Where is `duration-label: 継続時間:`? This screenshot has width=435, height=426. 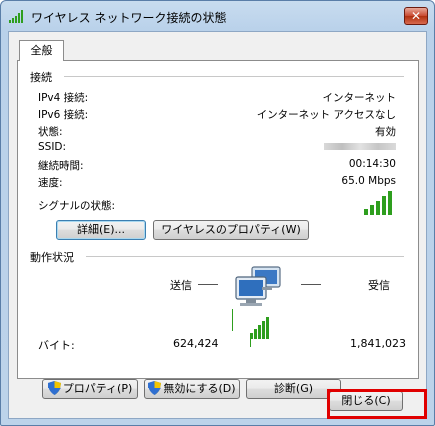 duration-label: 継続時間: is located at coordinates (61, 166).